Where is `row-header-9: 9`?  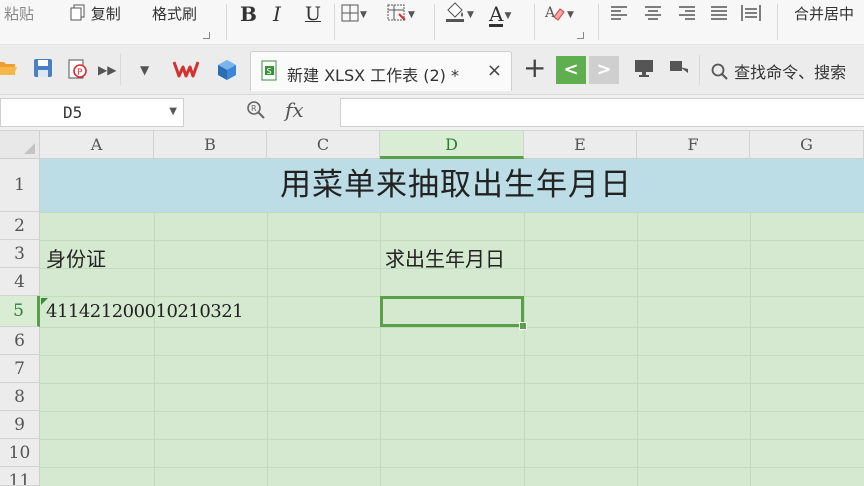 row-header-9: 9 is located at coordinates (20, 425).